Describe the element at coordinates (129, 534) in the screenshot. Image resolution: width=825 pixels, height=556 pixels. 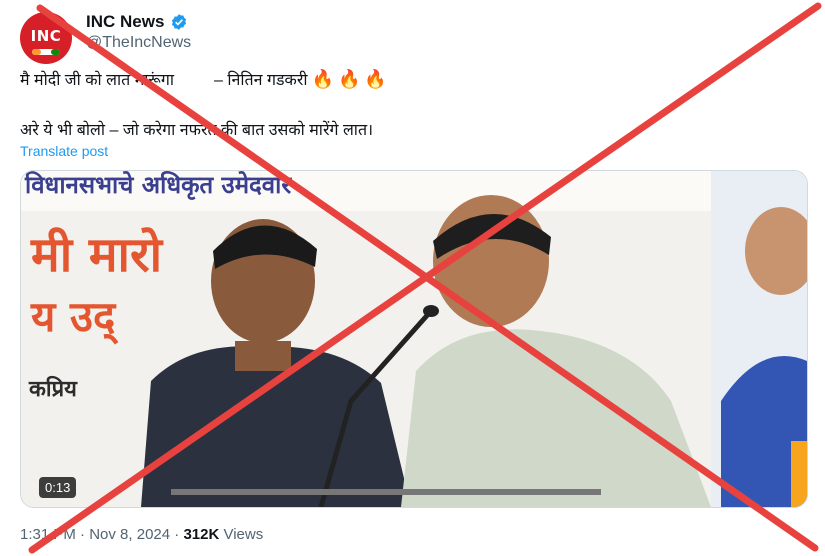
I see `post-date: Nov 8, 2024` at that location.